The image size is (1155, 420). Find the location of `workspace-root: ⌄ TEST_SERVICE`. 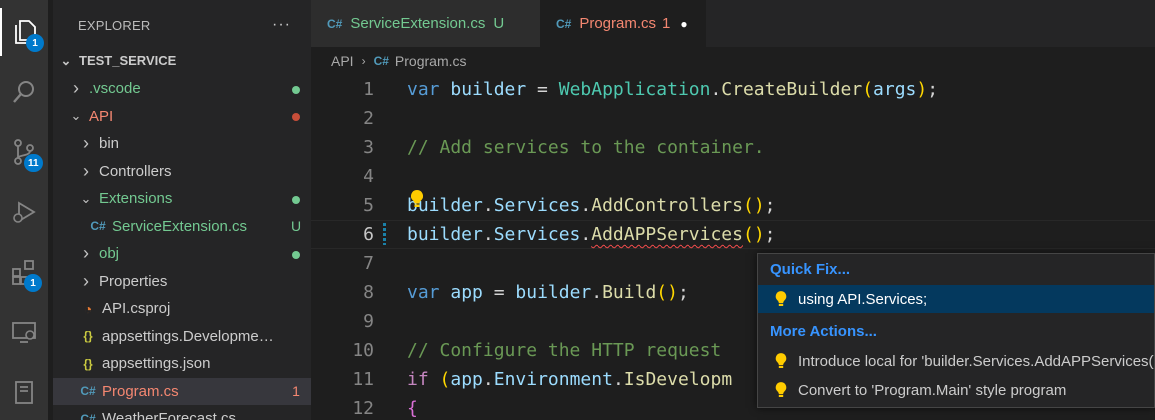

workspace-root: ⌄ TEST_SERVICE is located at coordinates (182, 60).